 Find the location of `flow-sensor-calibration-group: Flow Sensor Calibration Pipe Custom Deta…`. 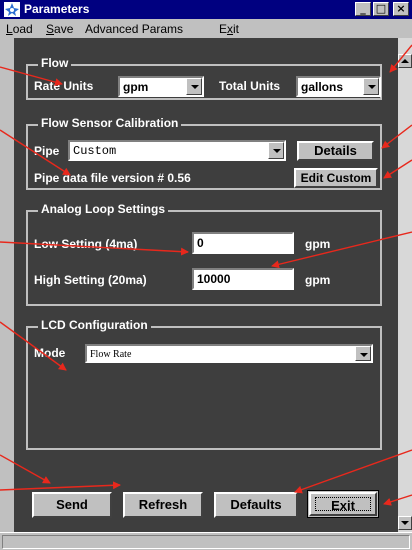

flow-sensor-calibration-group: Flow Sensor Calibration Pipe Custom Deta… is located at coordinates (204, 153).